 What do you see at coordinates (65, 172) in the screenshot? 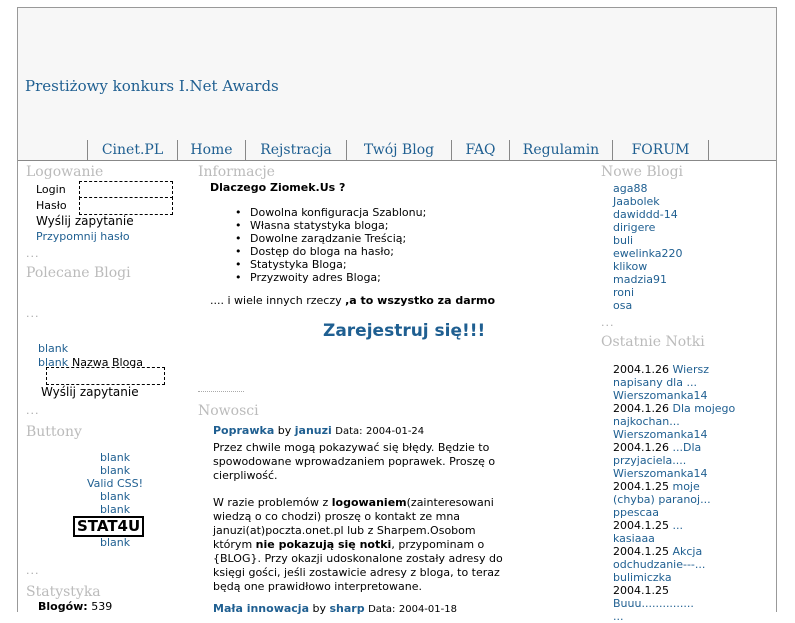
I see `login-section-title: Logowanie` at bounding box center [65, 172].